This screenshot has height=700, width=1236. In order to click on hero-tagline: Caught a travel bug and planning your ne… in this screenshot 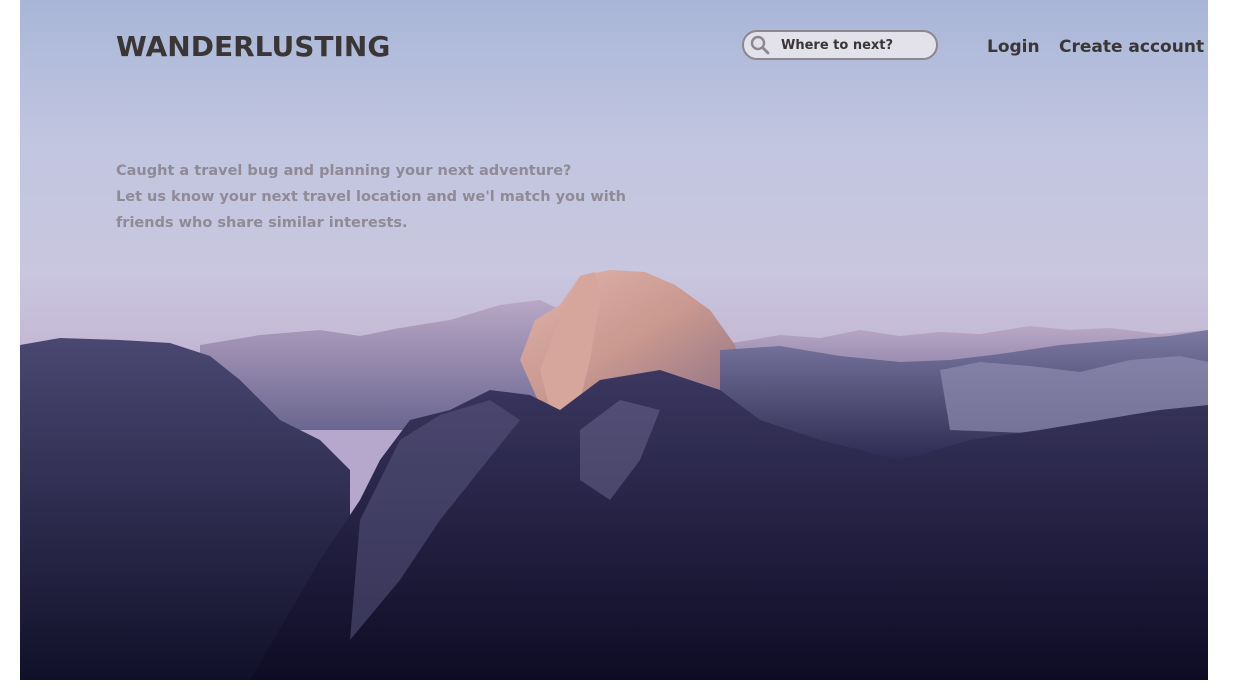, I will do `click(371, 197)`.